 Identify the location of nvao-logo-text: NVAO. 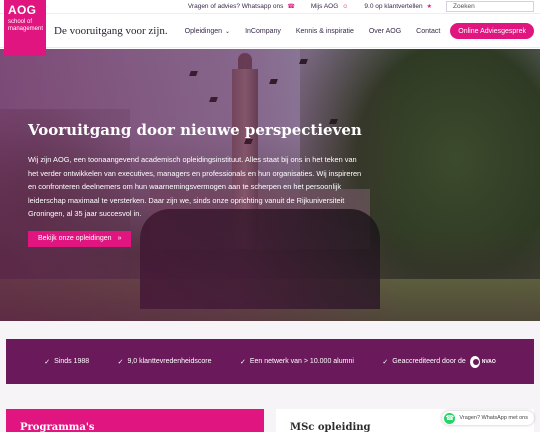
(488, 361).